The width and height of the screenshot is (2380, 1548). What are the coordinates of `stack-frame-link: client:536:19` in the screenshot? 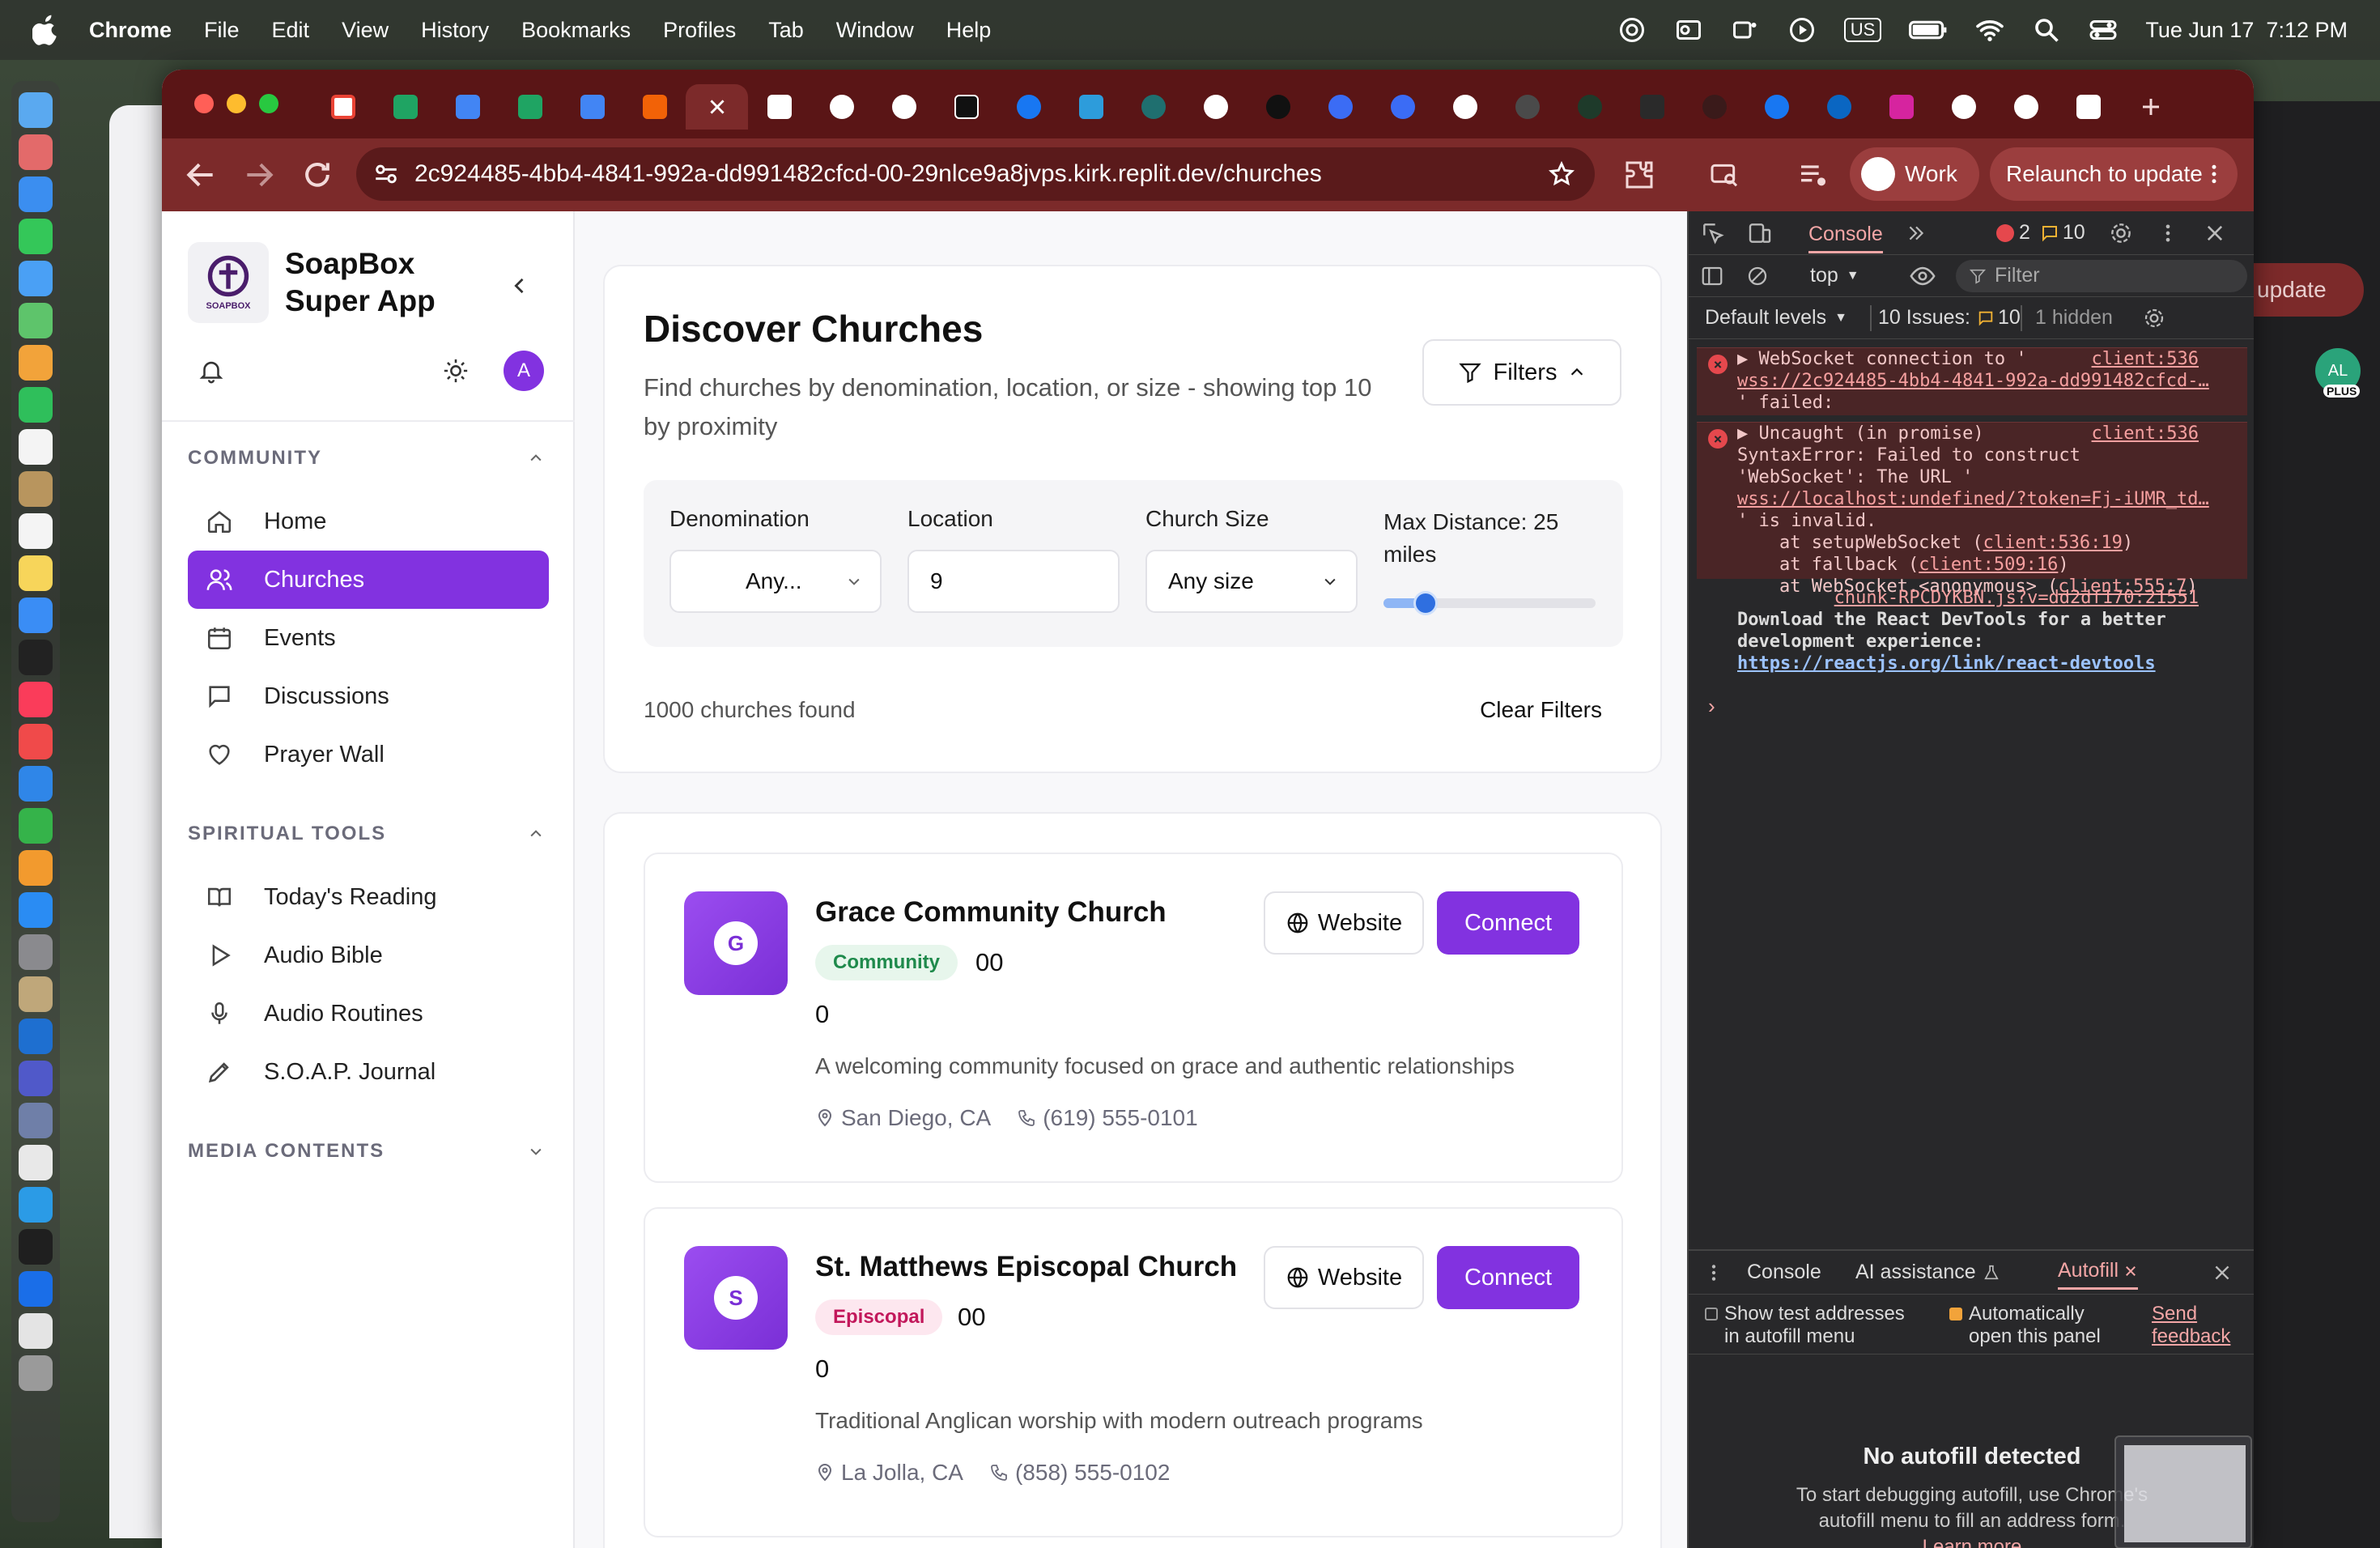 It's located at (2053, 543).